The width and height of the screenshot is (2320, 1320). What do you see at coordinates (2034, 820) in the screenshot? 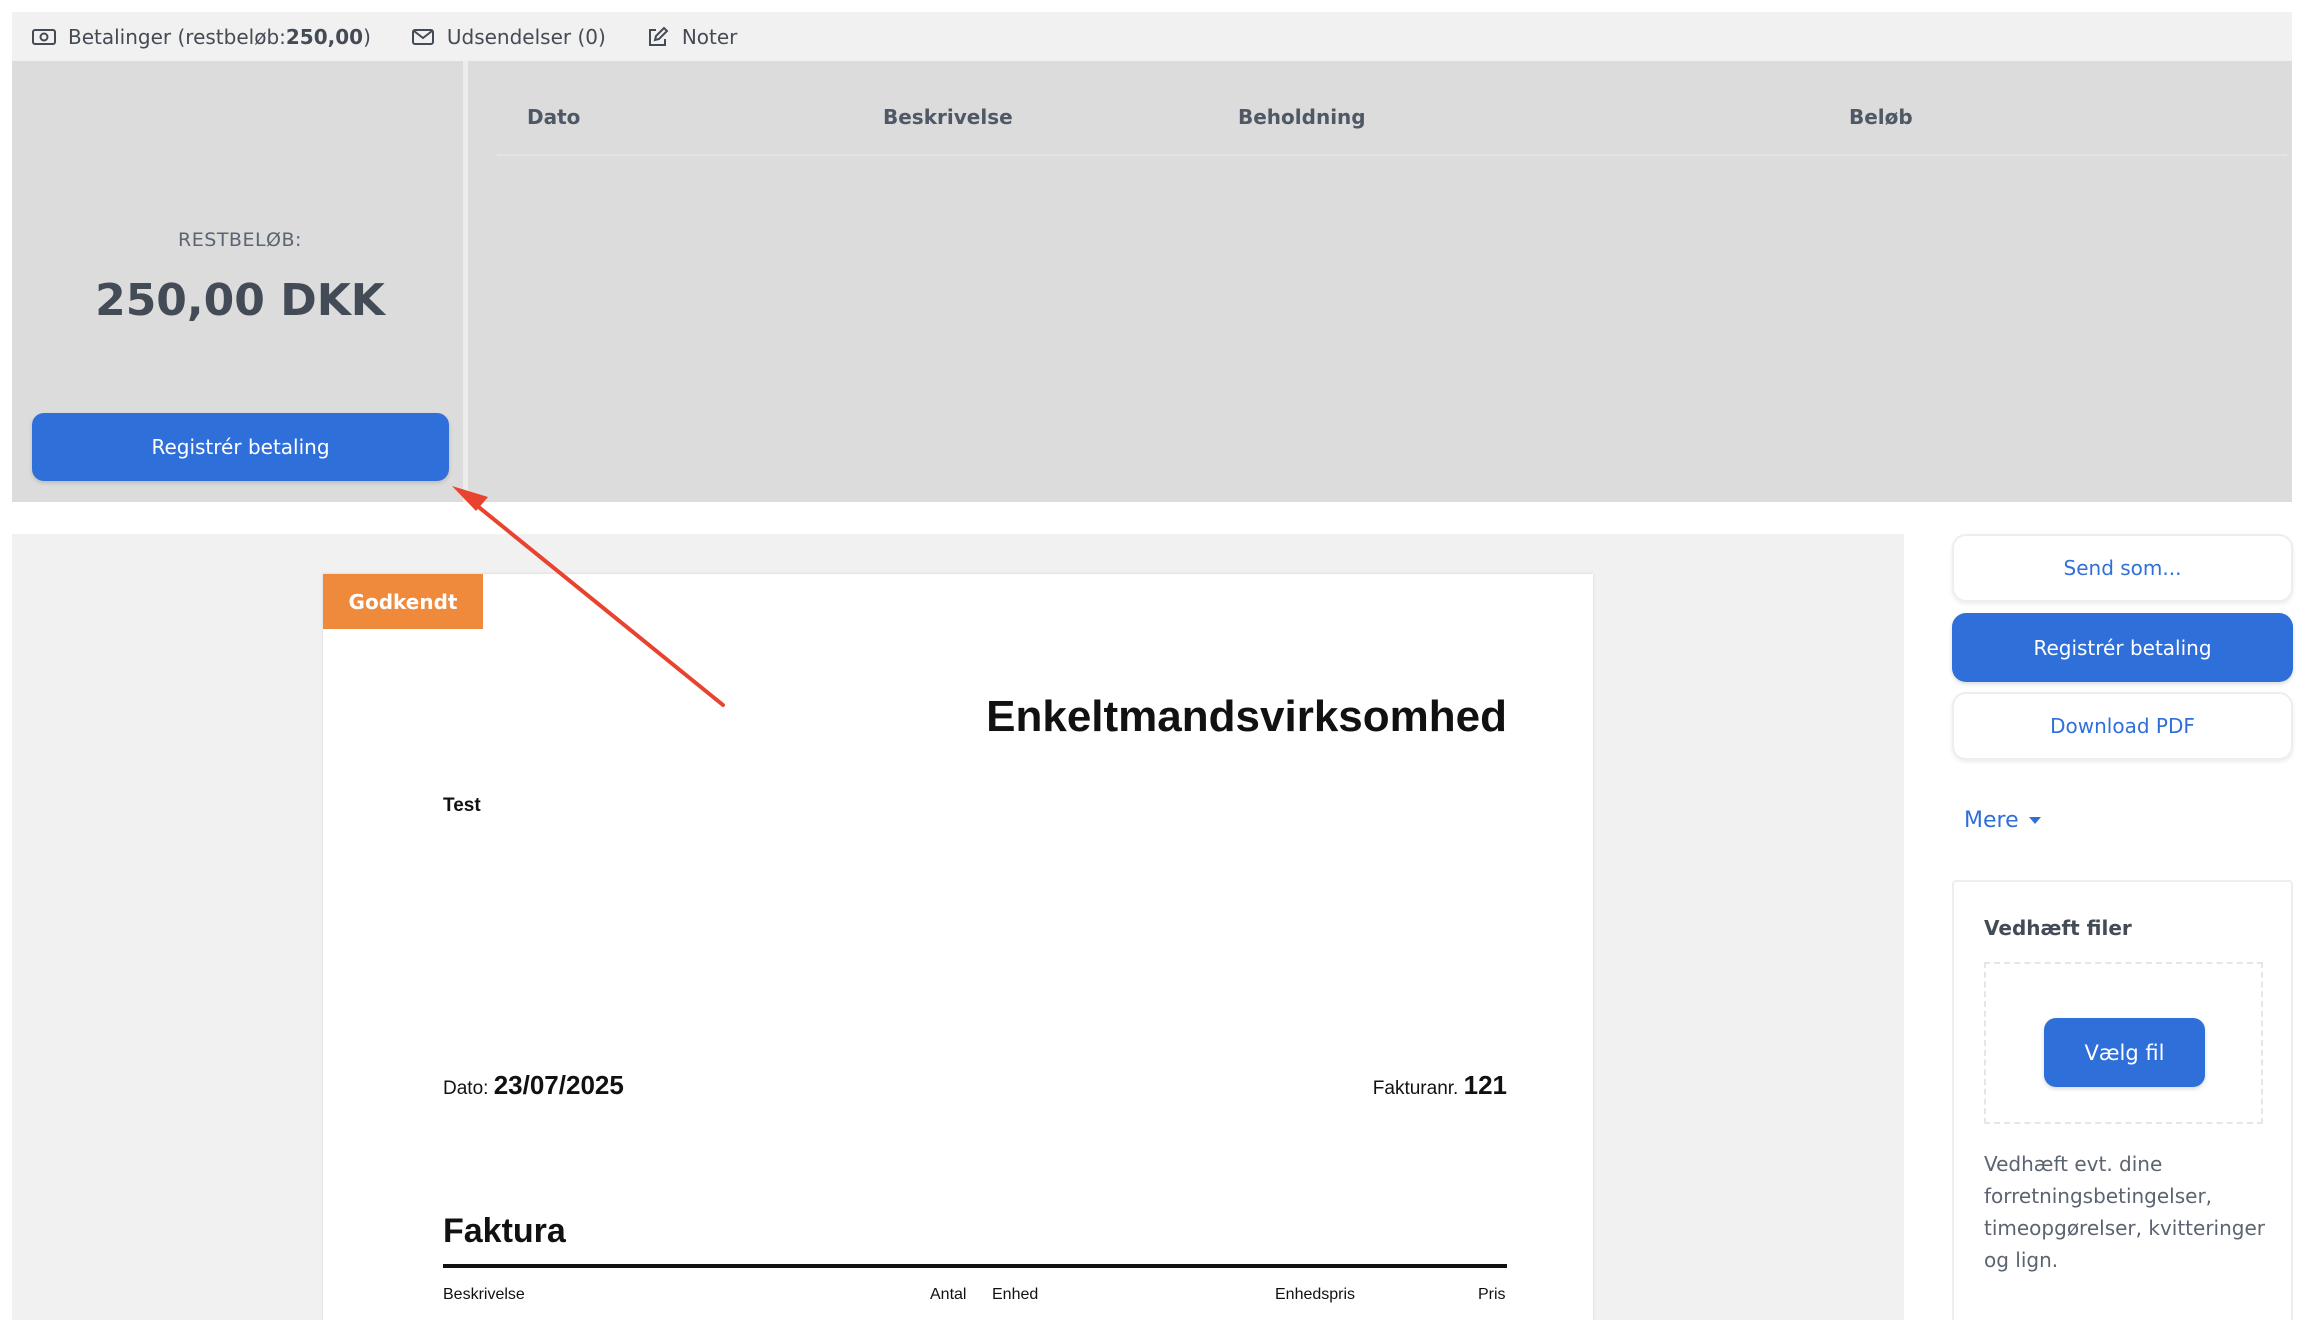
I see `caret-down-icon` at bounding box center [2034, 820].